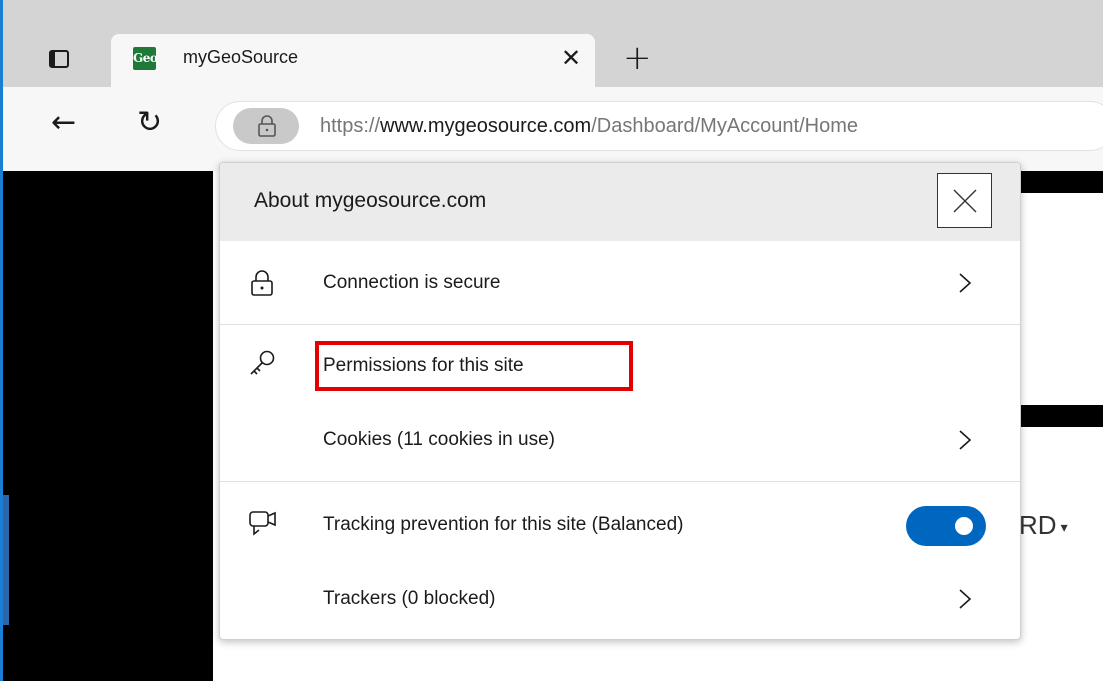 The height and width of the screenshot is (681, 1103). I want to click on flyout-header: About mygeosource.com, so click(620, 202).